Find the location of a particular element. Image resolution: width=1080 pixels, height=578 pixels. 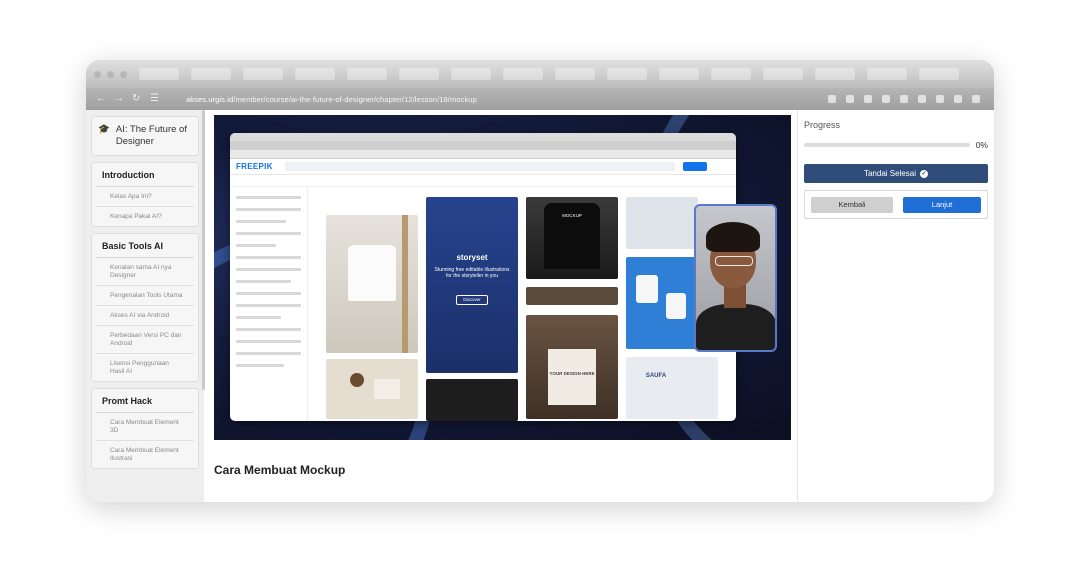

presenter-webcam is located at coordinates (735, 278).